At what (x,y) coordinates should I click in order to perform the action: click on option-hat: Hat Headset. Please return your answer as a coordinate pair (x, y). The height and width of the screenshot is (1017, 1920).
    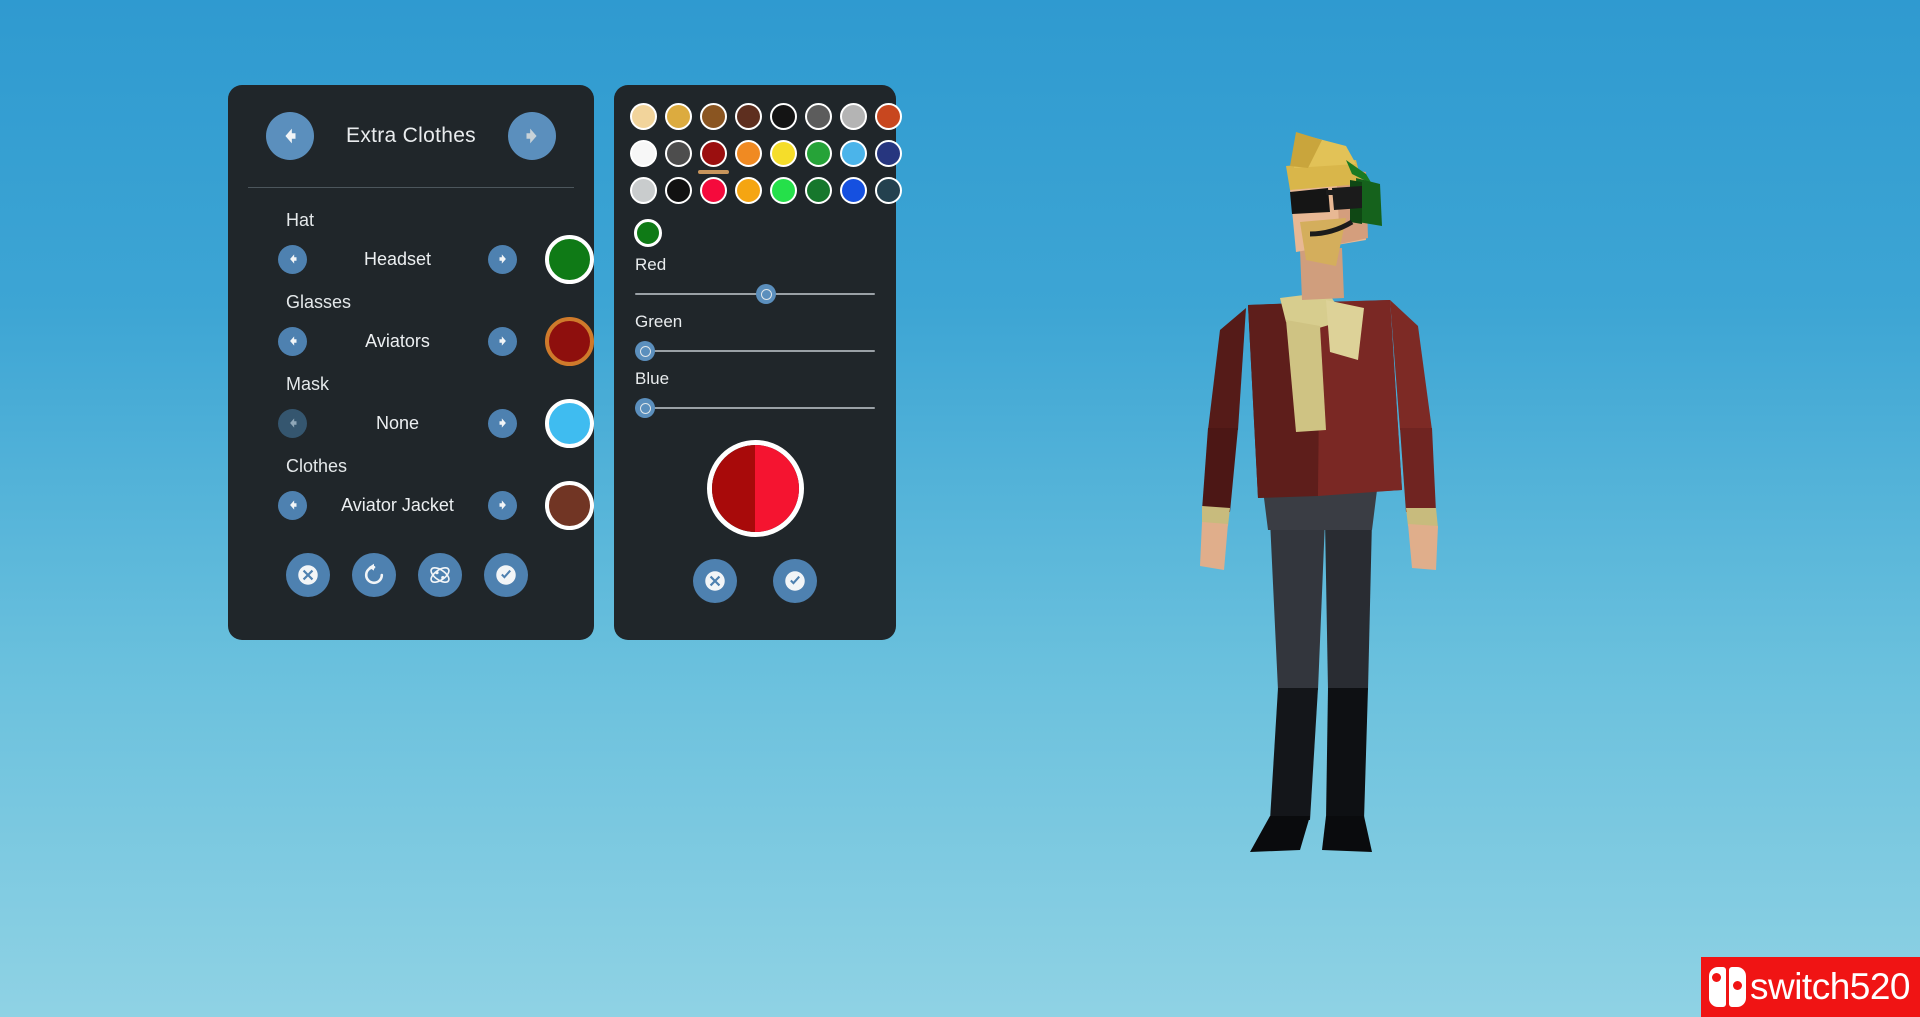
    Looking at the image, I should click on (411, 247).